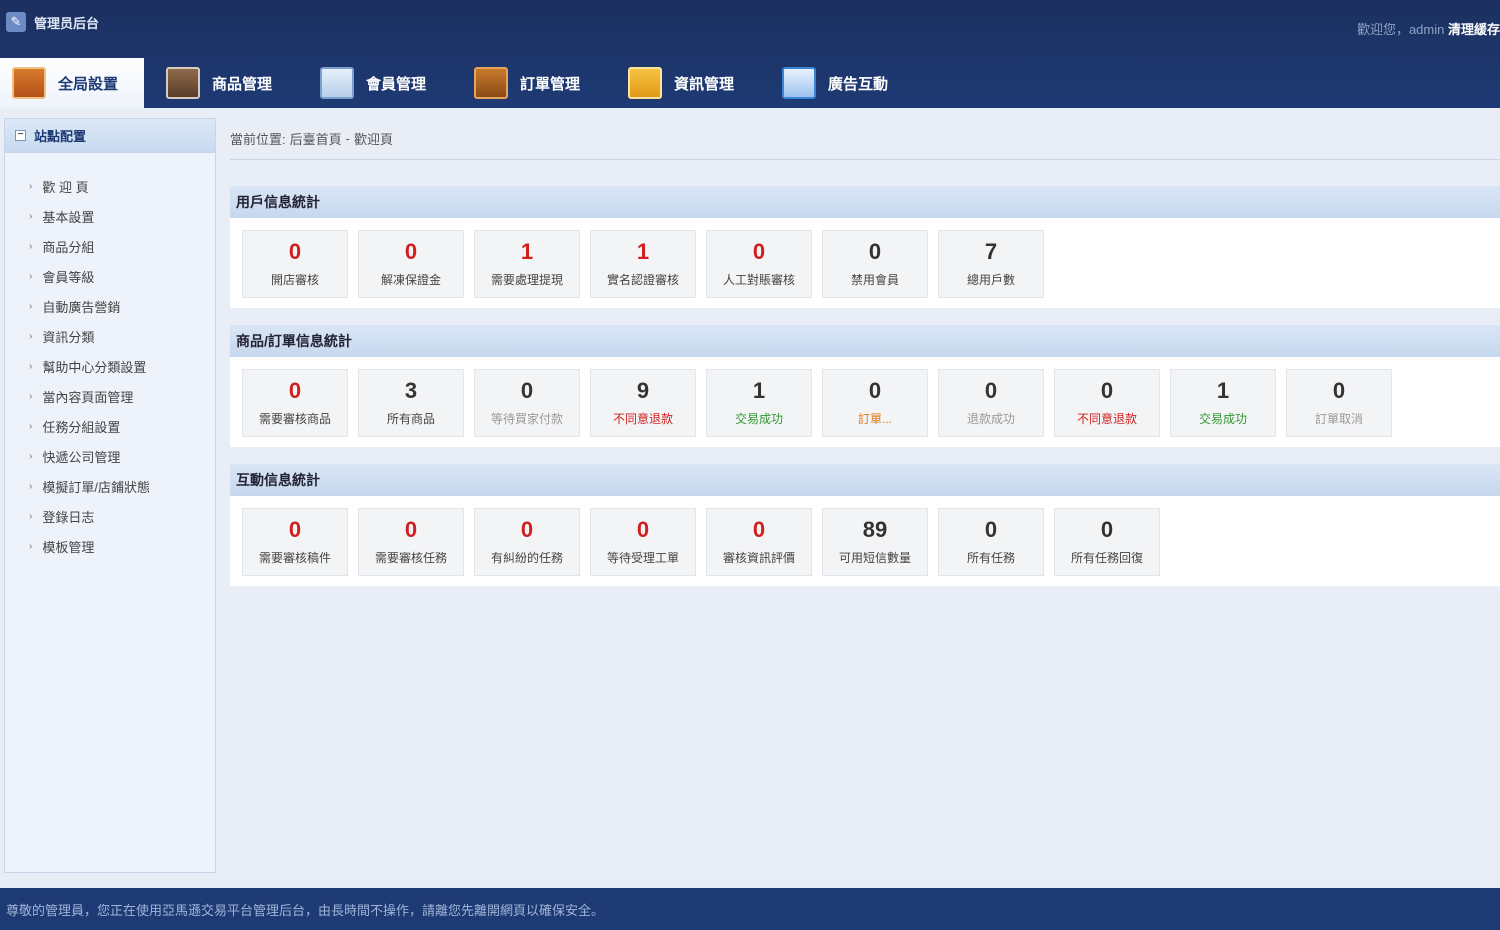 This screenshot has height=930, width=1500. Describe the element at coordinates (110, 516) in the screenshot. I see `sidebar-item-login-log: › 登錄日志` at that location.